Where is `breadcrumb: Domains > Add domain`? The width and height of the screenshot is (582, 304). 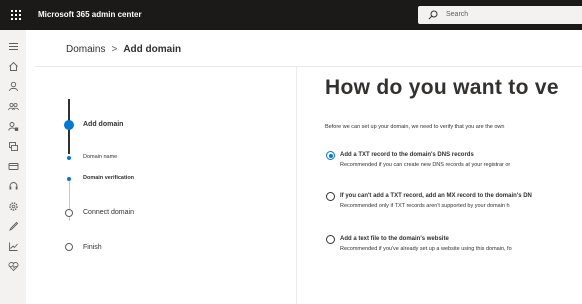 breadcrumb: Domains > Add domain is located at coordinates (123, 49).